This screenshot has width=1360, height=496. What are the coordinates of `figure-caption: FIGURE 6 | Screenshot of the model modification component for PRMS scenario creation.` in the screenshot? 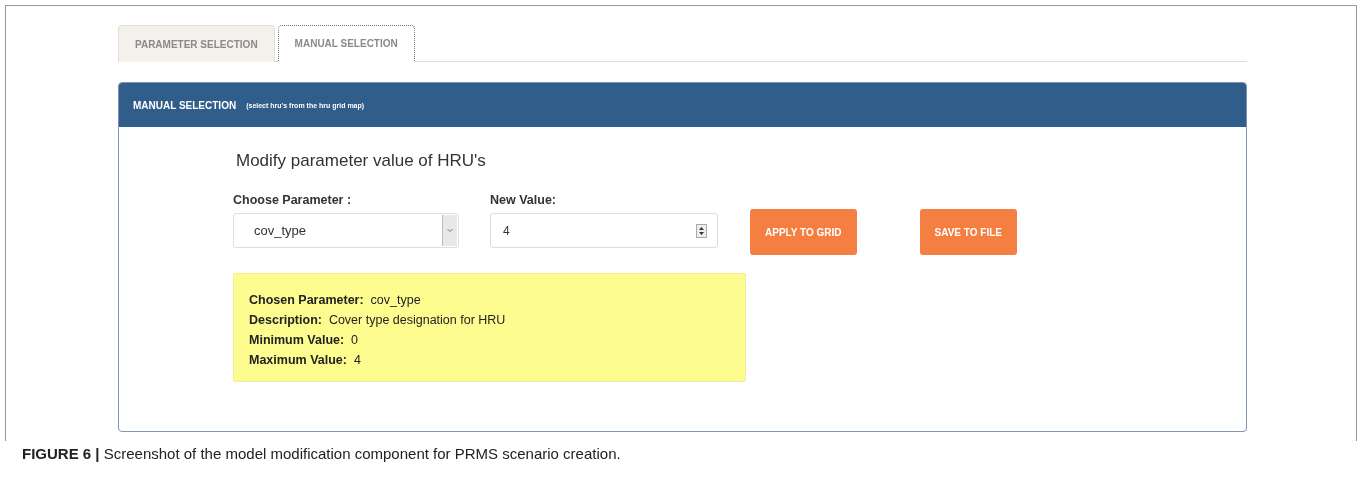 It's located at (321, 453).